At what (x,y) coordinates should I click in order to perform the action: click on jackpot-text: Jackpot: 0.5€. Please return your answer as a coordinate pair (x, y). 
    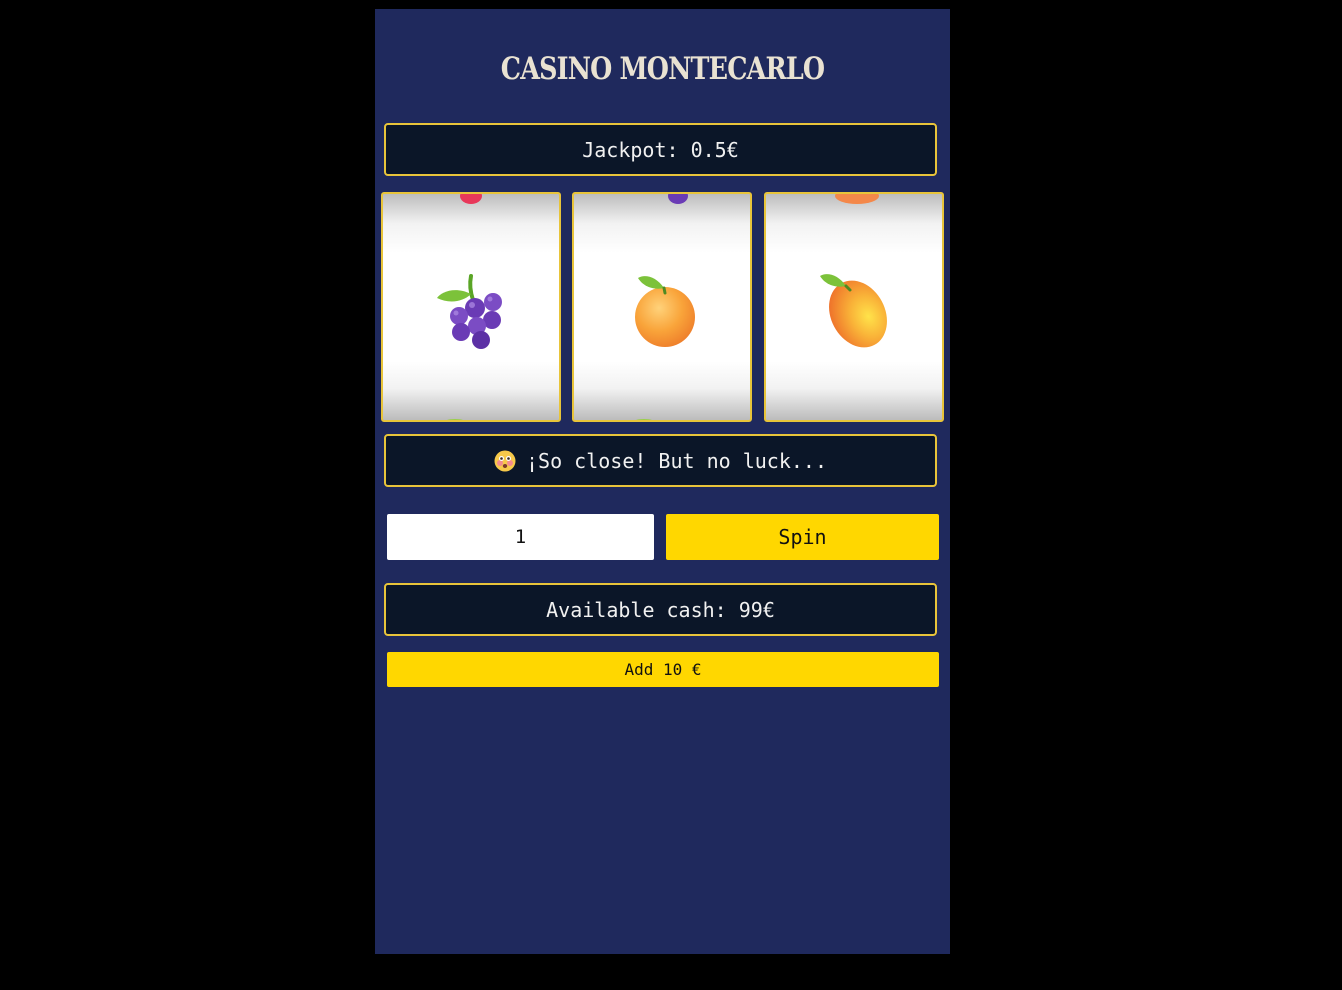
    Looking at the image, I should click on (660, 149).